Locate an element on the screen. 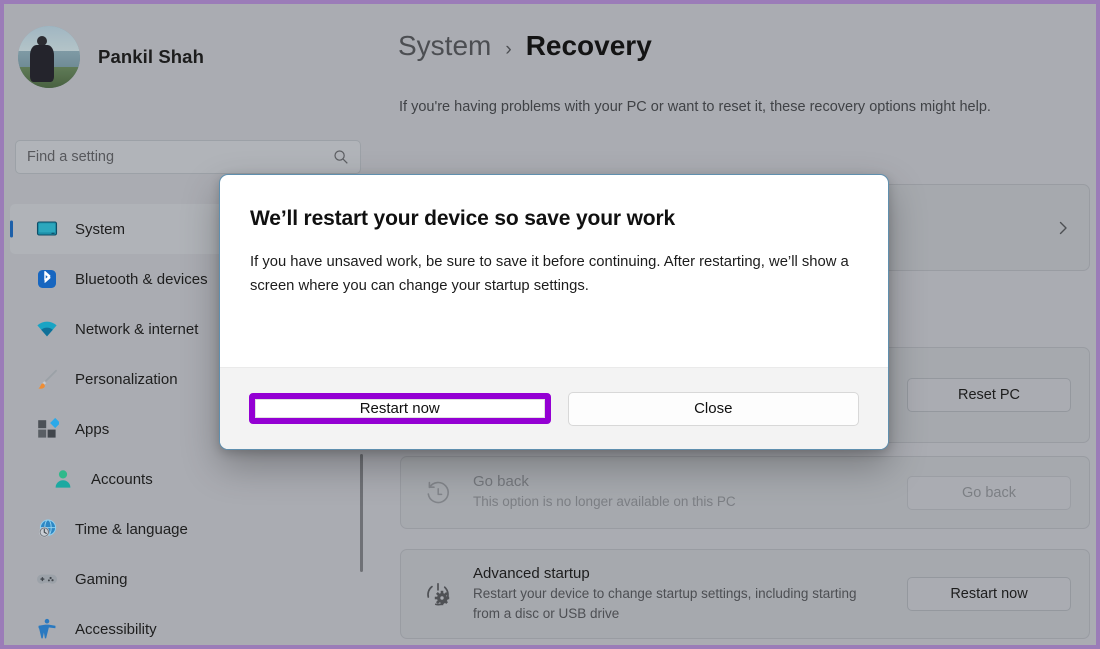 The image size is (1100, 649). dialog-footer: Restart now Close is located at coordinates (554, 408).